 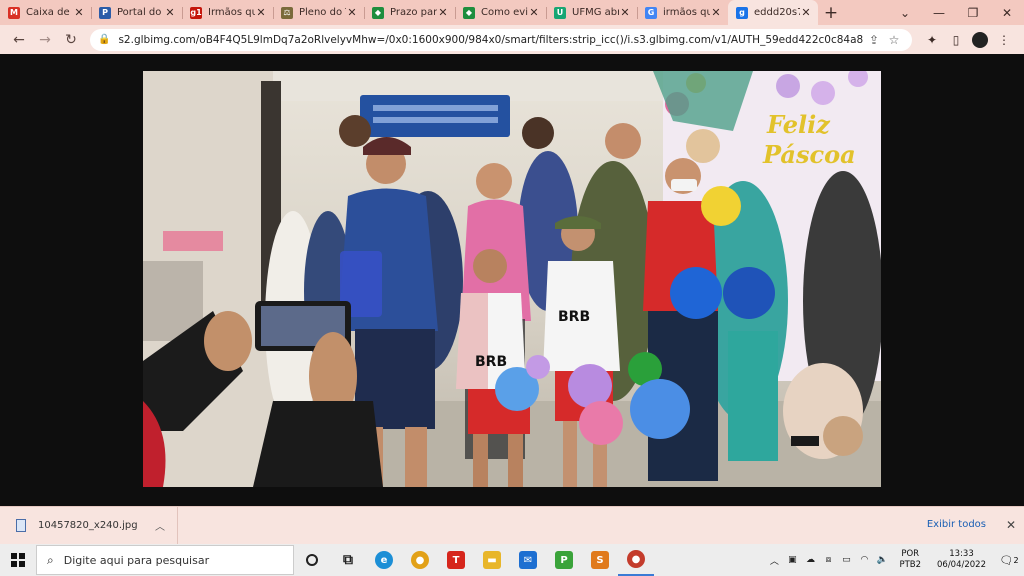 I want to click on language-indicator: POR PTB2, so click(x=910, y=560).